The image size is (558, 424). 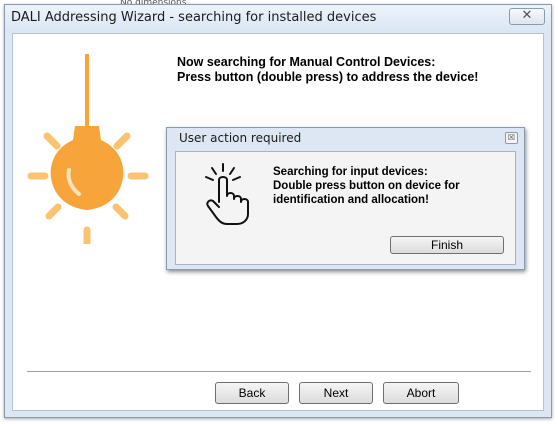 I want to click on dialog-message-line-1: Searching for input devices:, so click(x=350, y=172).